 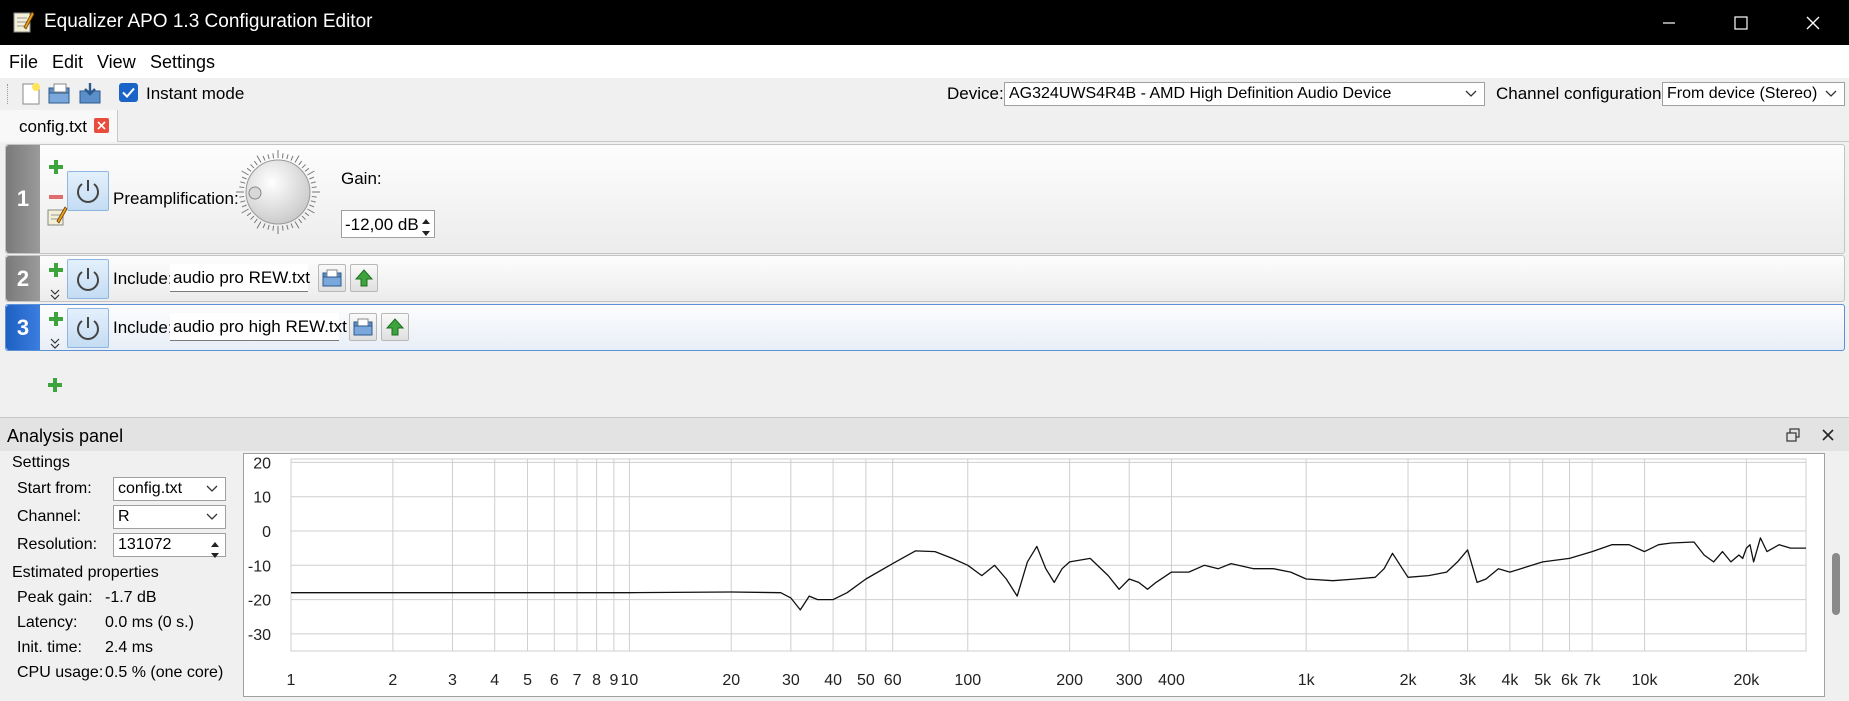 I want to click on latency-value: 0.0 ms (0 s.), so click(x=149, y=622).